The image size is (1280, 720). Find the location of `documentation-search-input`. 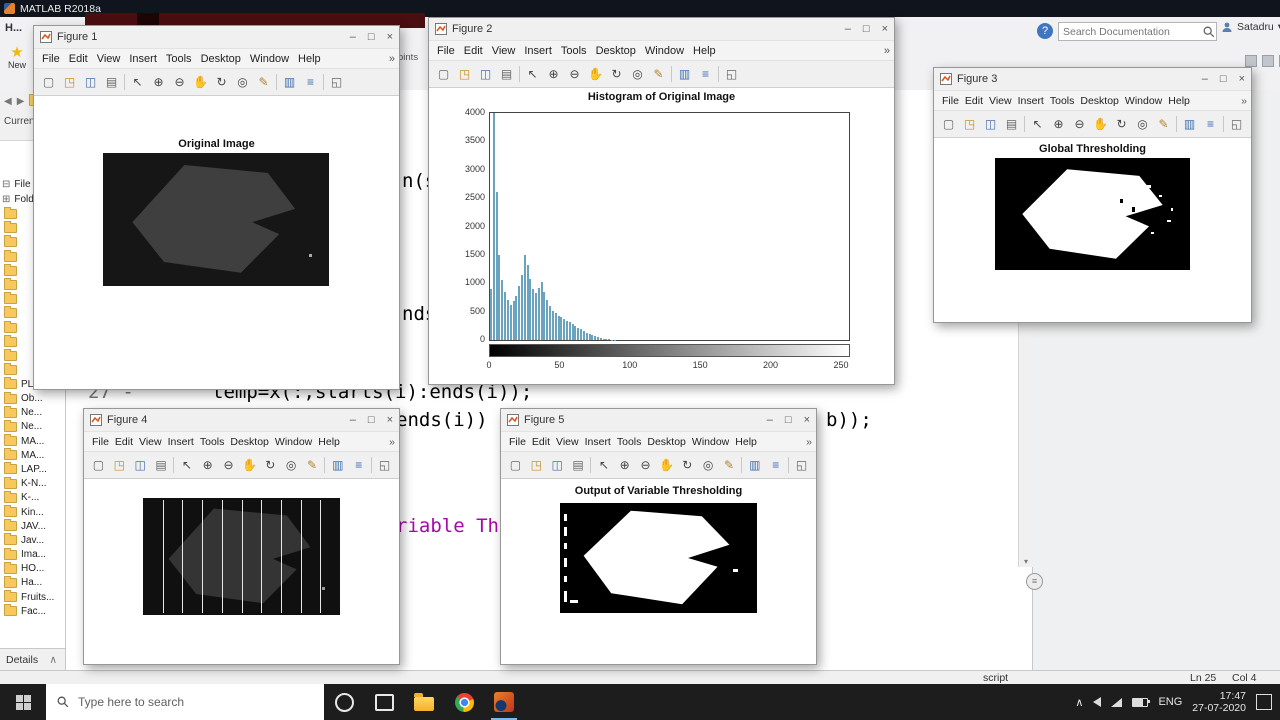

documentation-search-input is located at coordinates (1130, 31).